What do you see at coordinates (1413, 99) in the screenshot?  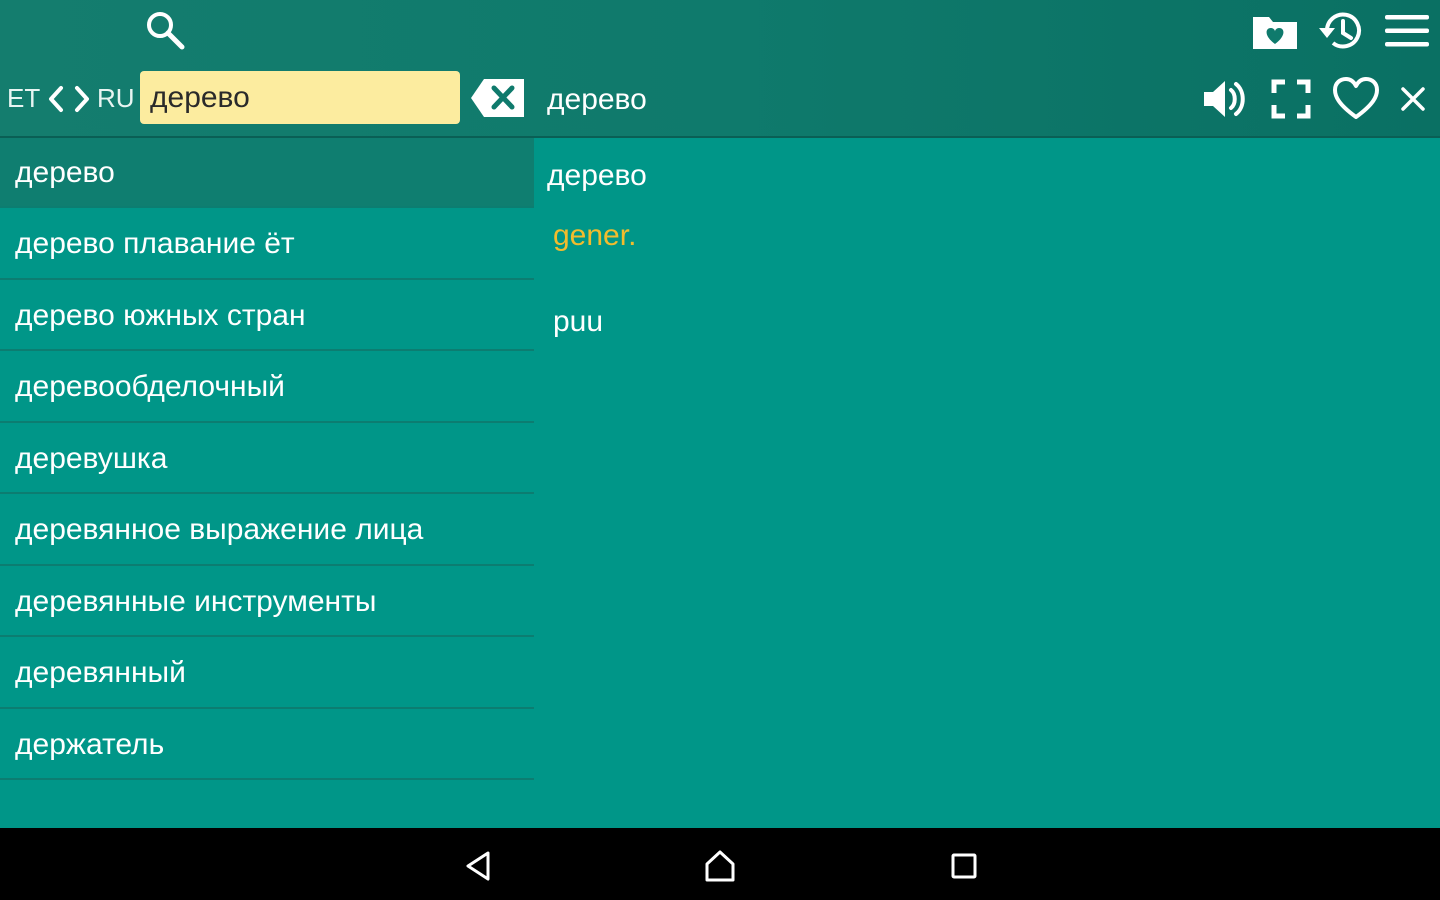 I see `close-icon` at bounding box center [1413, 99].